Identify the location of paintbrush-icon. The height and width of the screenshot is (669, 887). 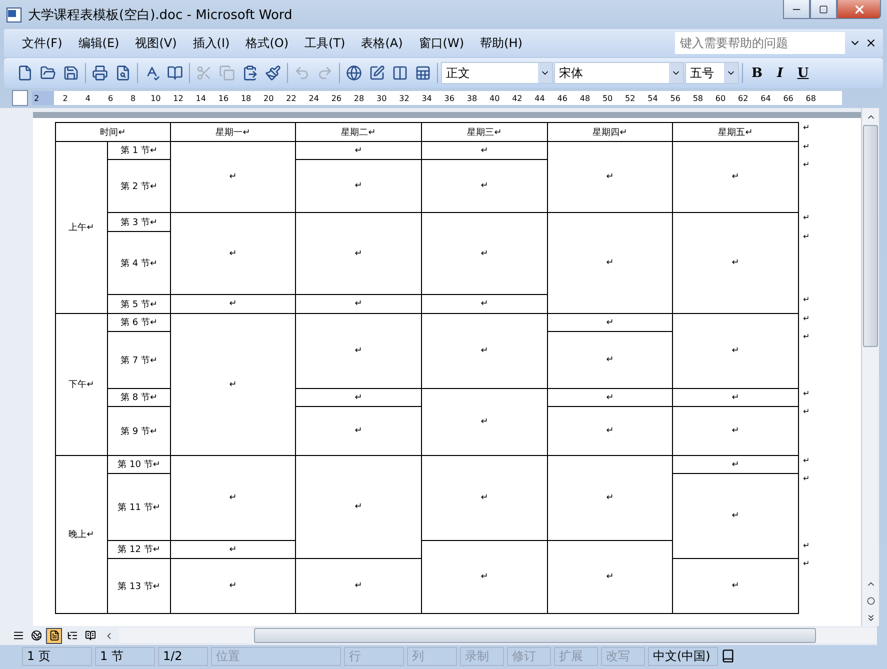
(273, 73).